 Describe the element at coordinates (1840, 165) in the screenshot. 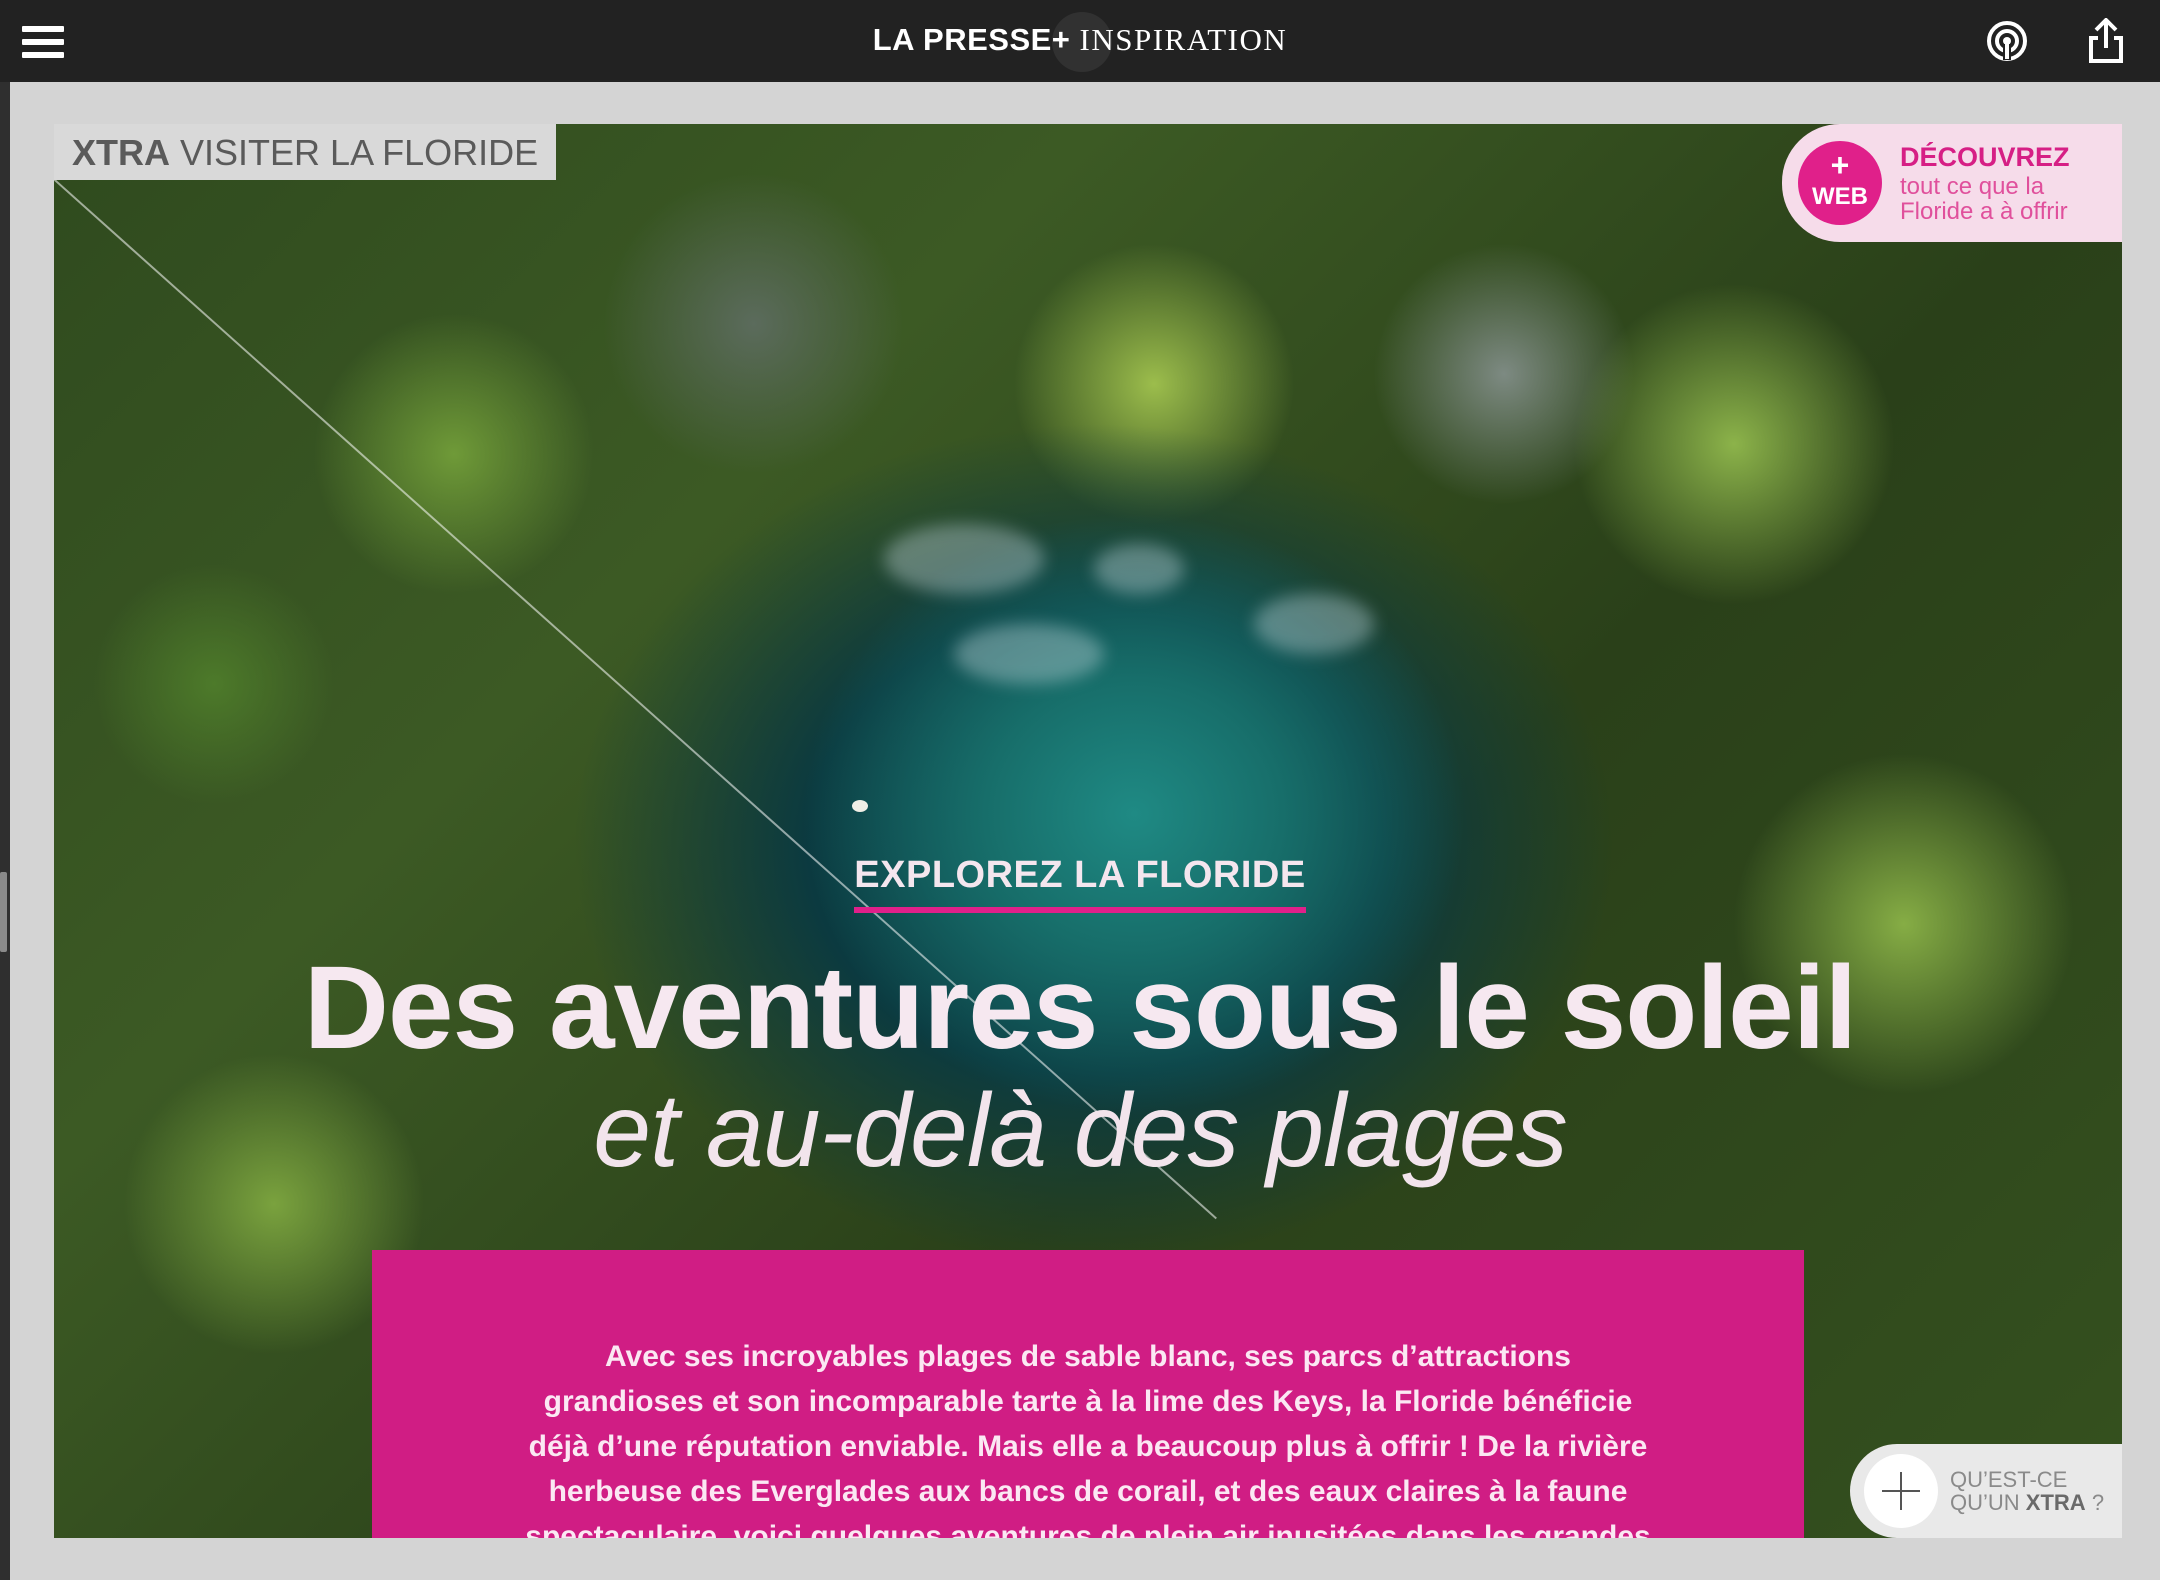

I see `plus-icon: +` at that location.